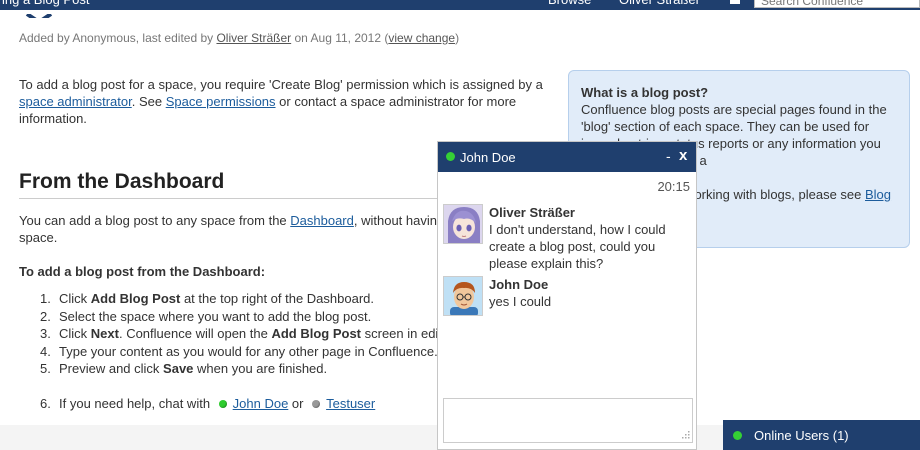 This screenshot has width=920, height=450. What do you see at coordinates (178, 368) in the screenshot?
I see `step-bold: Save` at bounding box center [178, 368].